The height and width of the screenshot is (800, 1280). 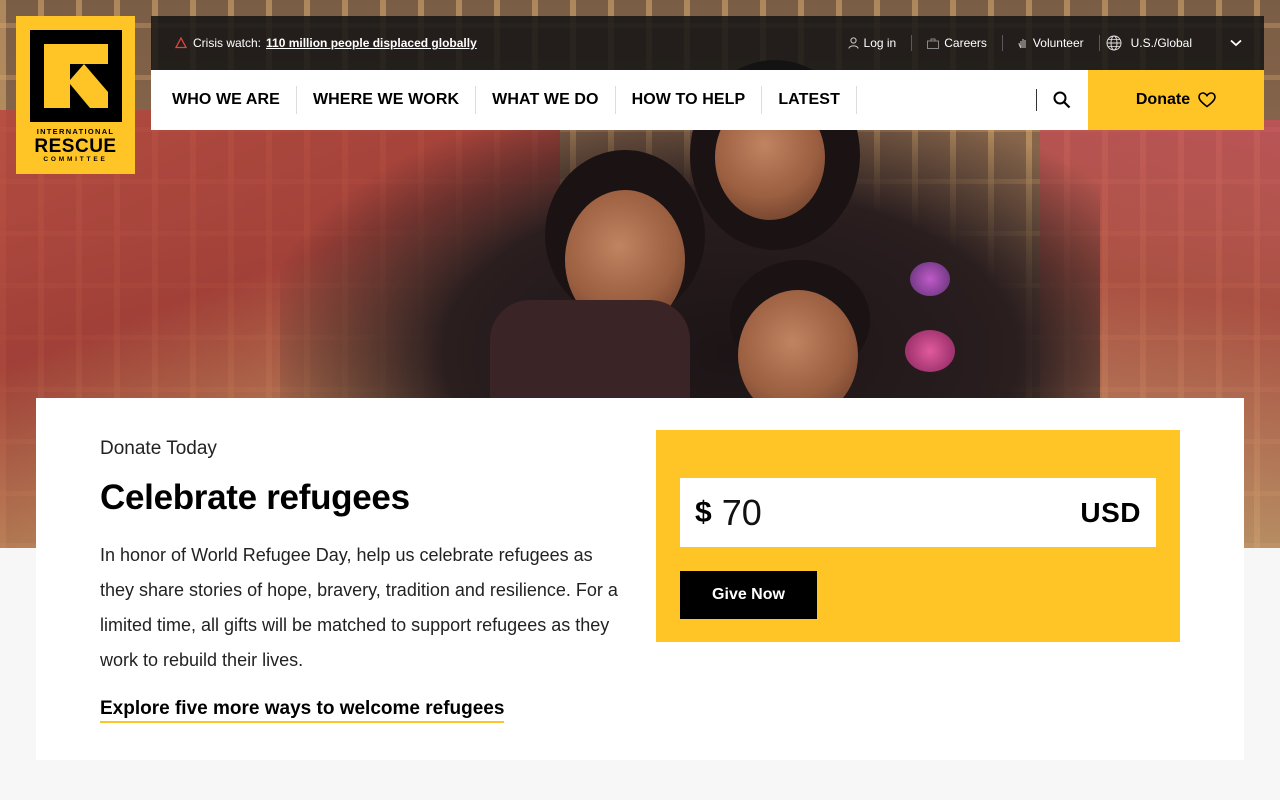 I want to click on crisis-watch-label: Crisis watch:, so click(x=227, y=43).